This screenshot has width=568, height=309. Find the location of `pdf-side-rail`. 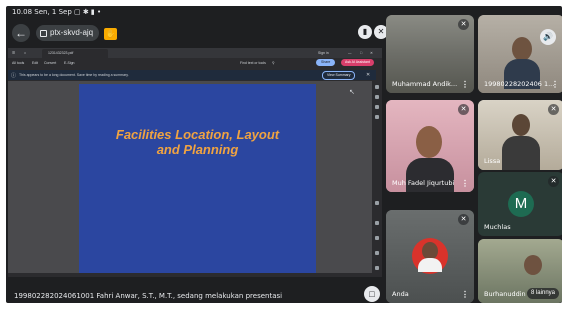

pdf-side-rail is located at coordinates (377, 179).